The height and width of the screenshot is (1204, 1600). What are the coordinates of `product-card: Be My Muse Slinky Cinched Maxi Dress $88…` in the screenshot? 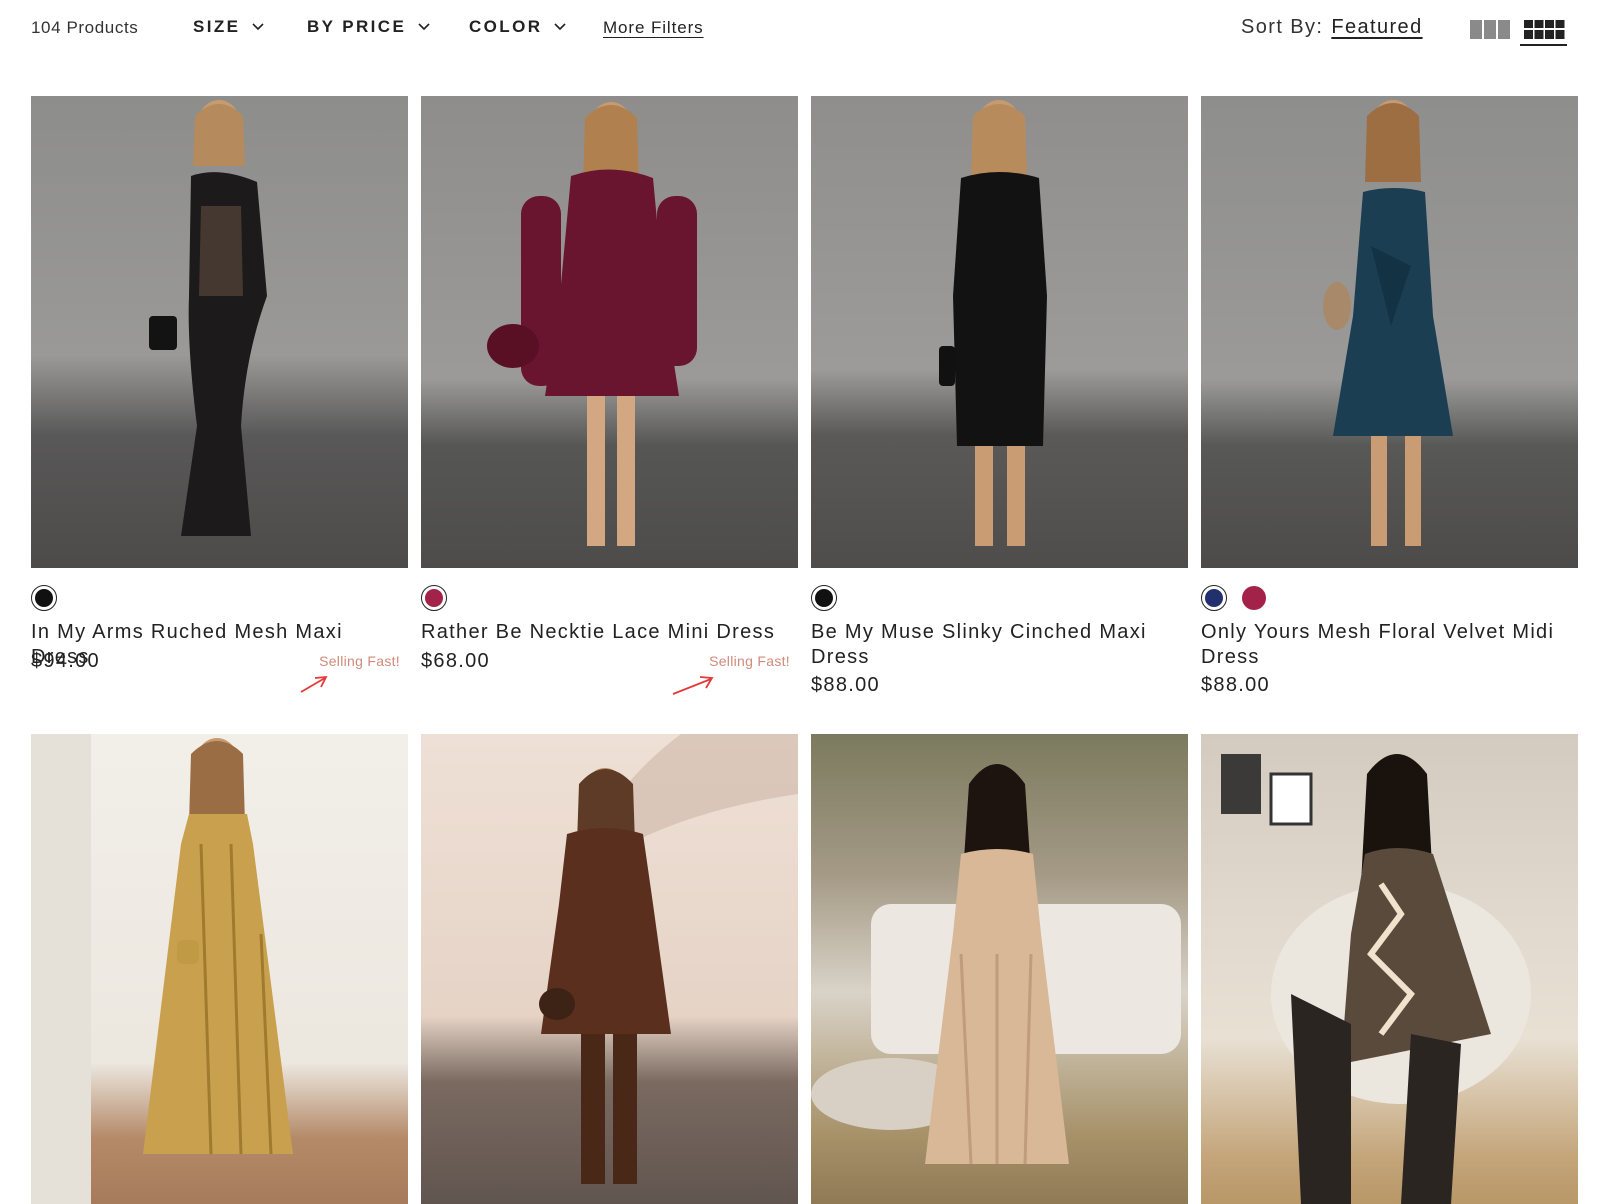 It's located at (999, 415).